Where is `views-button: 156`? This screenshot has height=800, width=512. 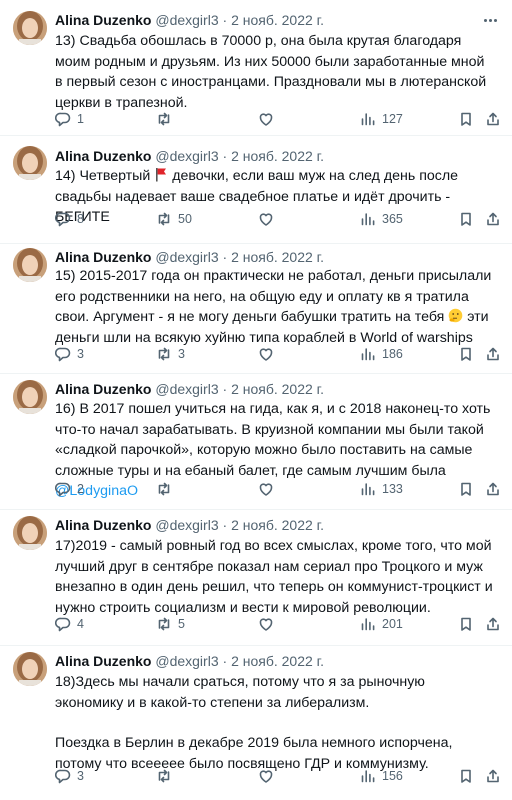
views-button: 156 is located at coordinates (381, 776).